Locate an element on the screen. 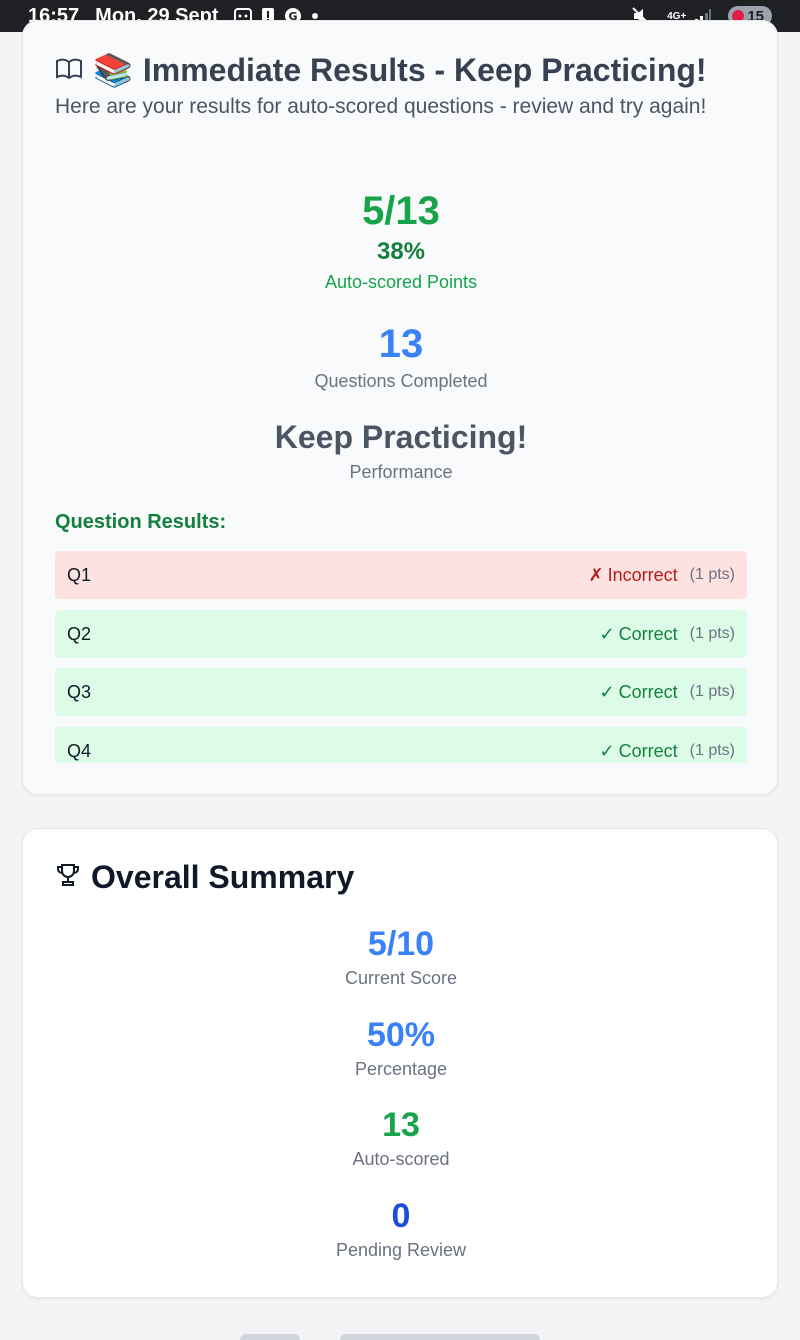 This screenshot has width=800, height=1340. pending-review-stat: 0 Pending Review is located at coordinates (401, 1229).